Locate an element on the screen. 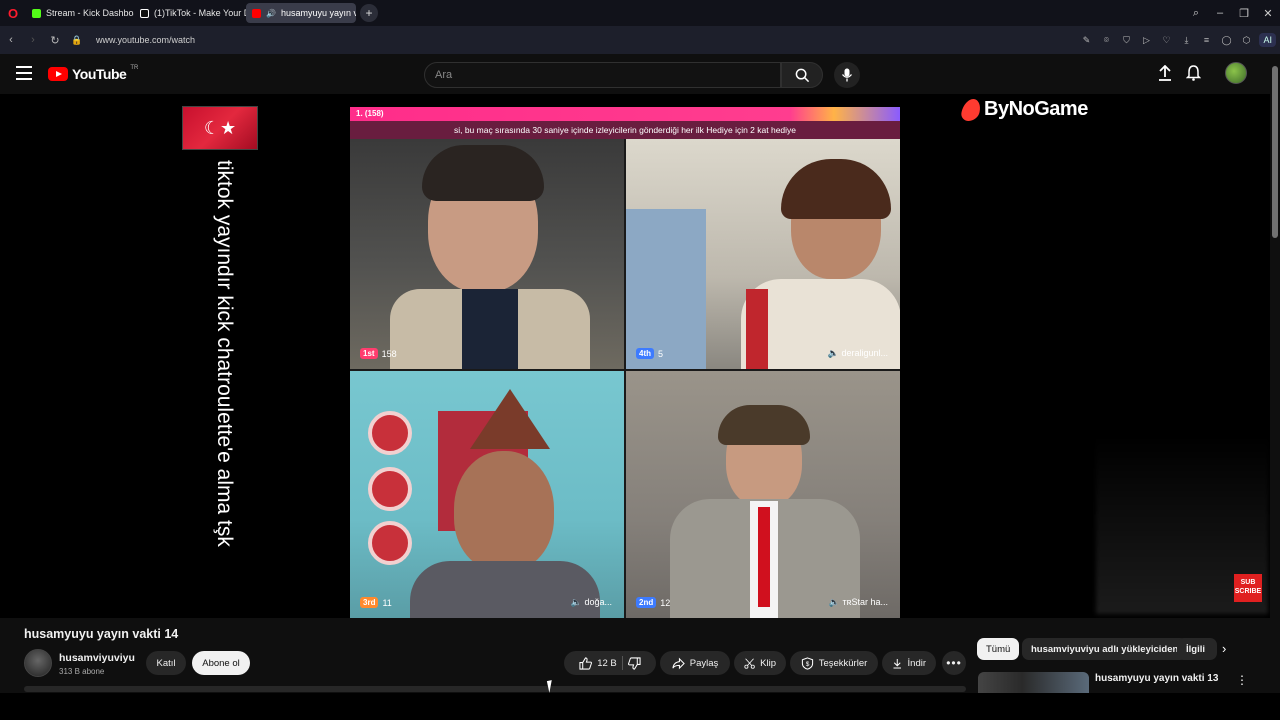  country-code: TR is located at coordinates (134, 68).